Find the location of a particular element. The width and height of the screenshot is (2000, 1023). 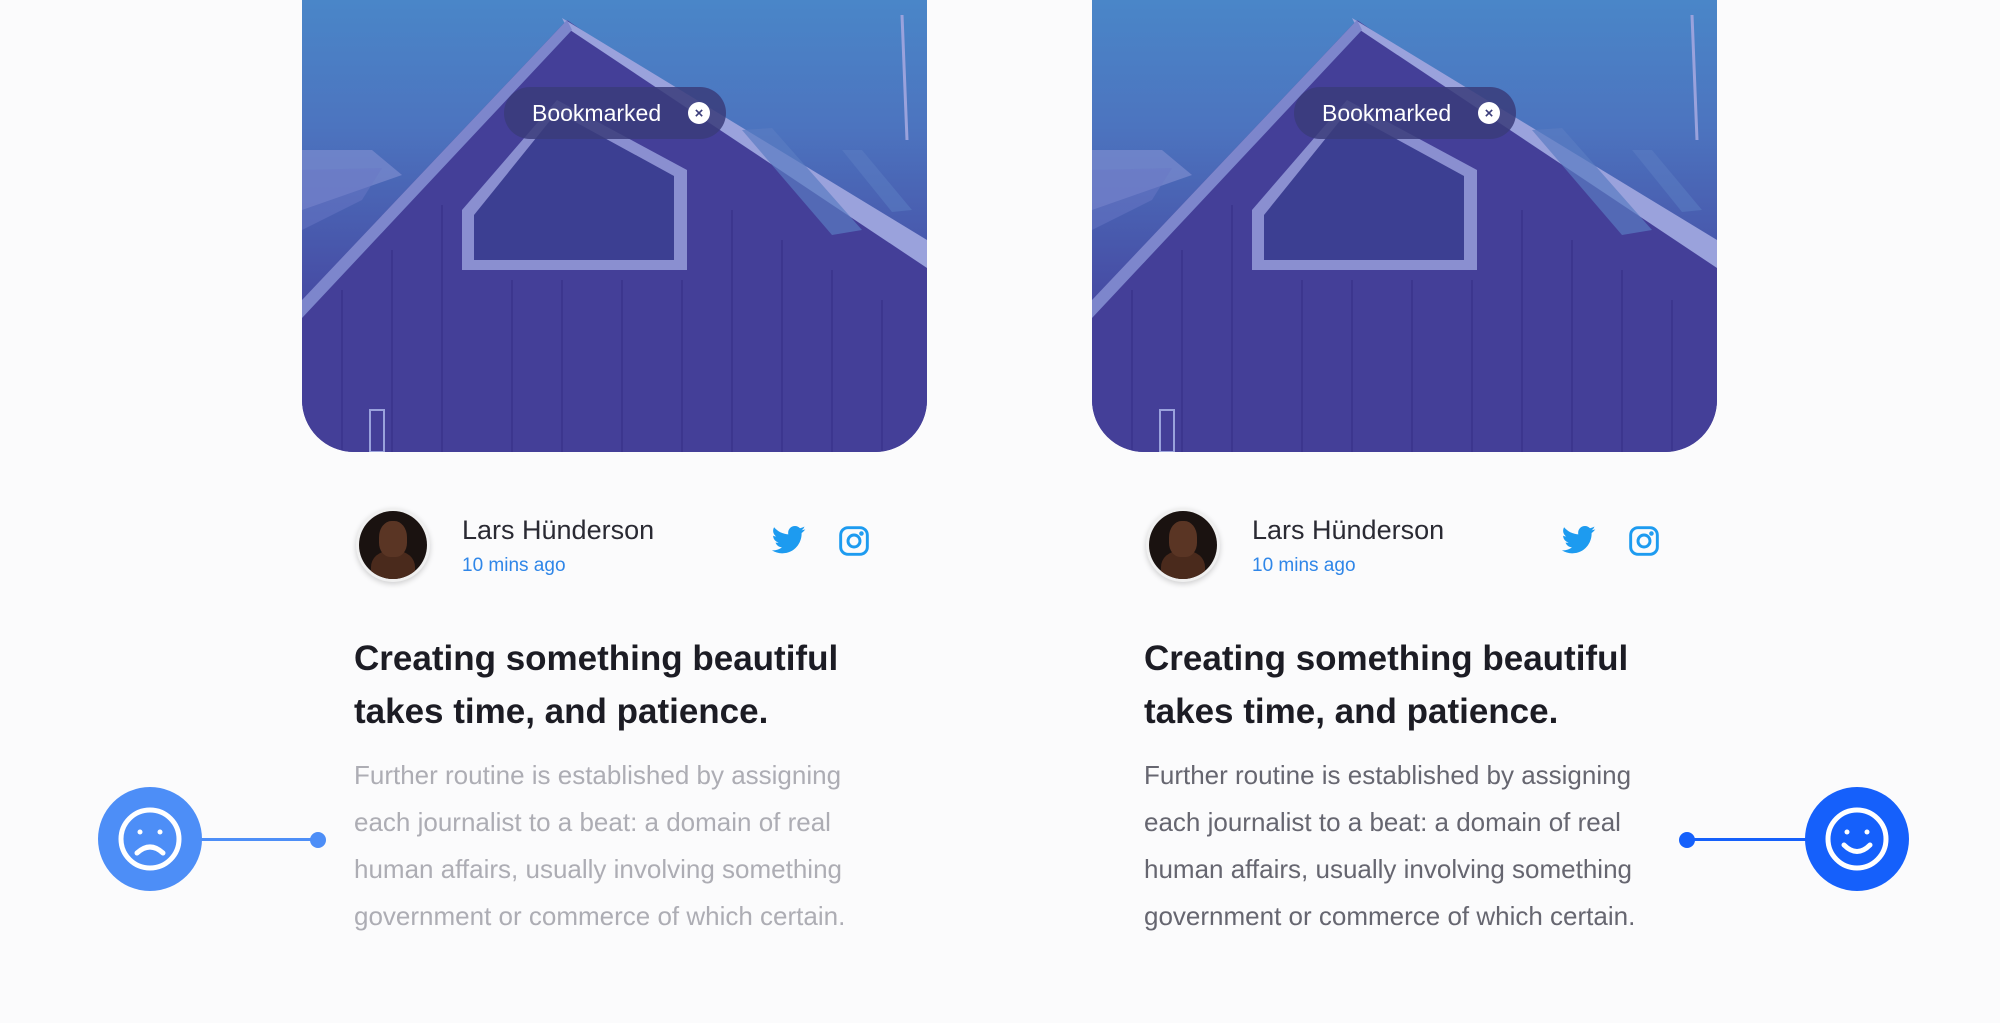

happy-face-icon is located at coordinates (1857, 839).